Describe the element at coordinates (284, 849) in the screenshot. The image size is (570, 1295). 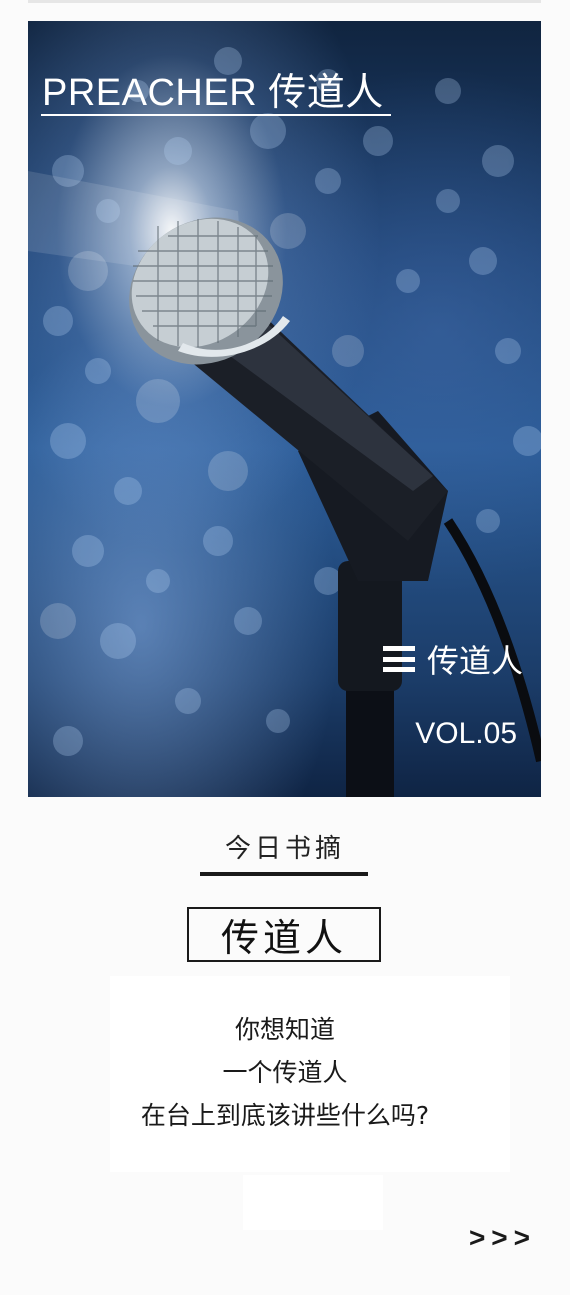
I see `section-title: 今日书摘` at that location.